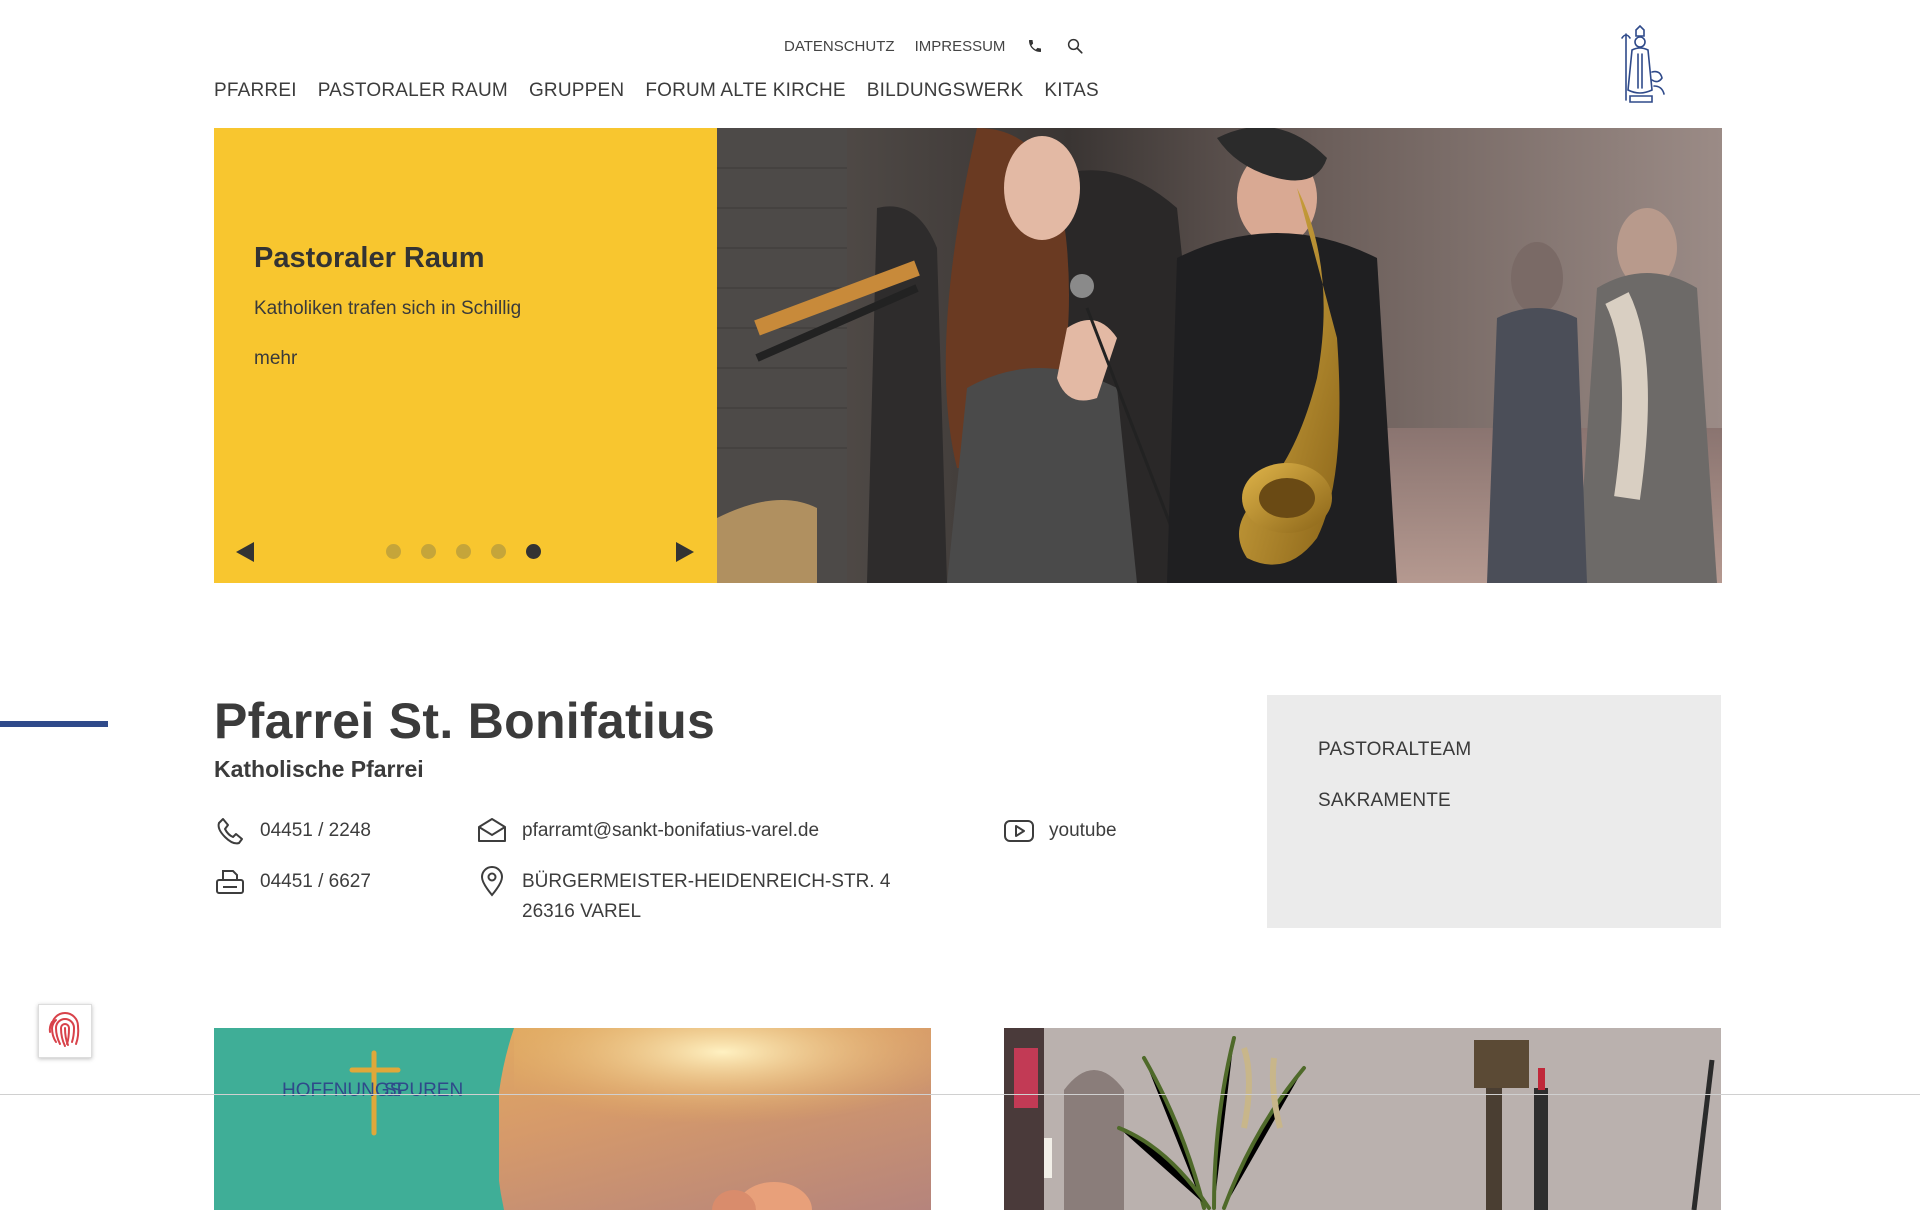 This screenshot has height=1210, width=1920. What do you see at coordinates (1640, 66) in the screenshot?
I see `parish-logo` at bounding box center [1640, 66].